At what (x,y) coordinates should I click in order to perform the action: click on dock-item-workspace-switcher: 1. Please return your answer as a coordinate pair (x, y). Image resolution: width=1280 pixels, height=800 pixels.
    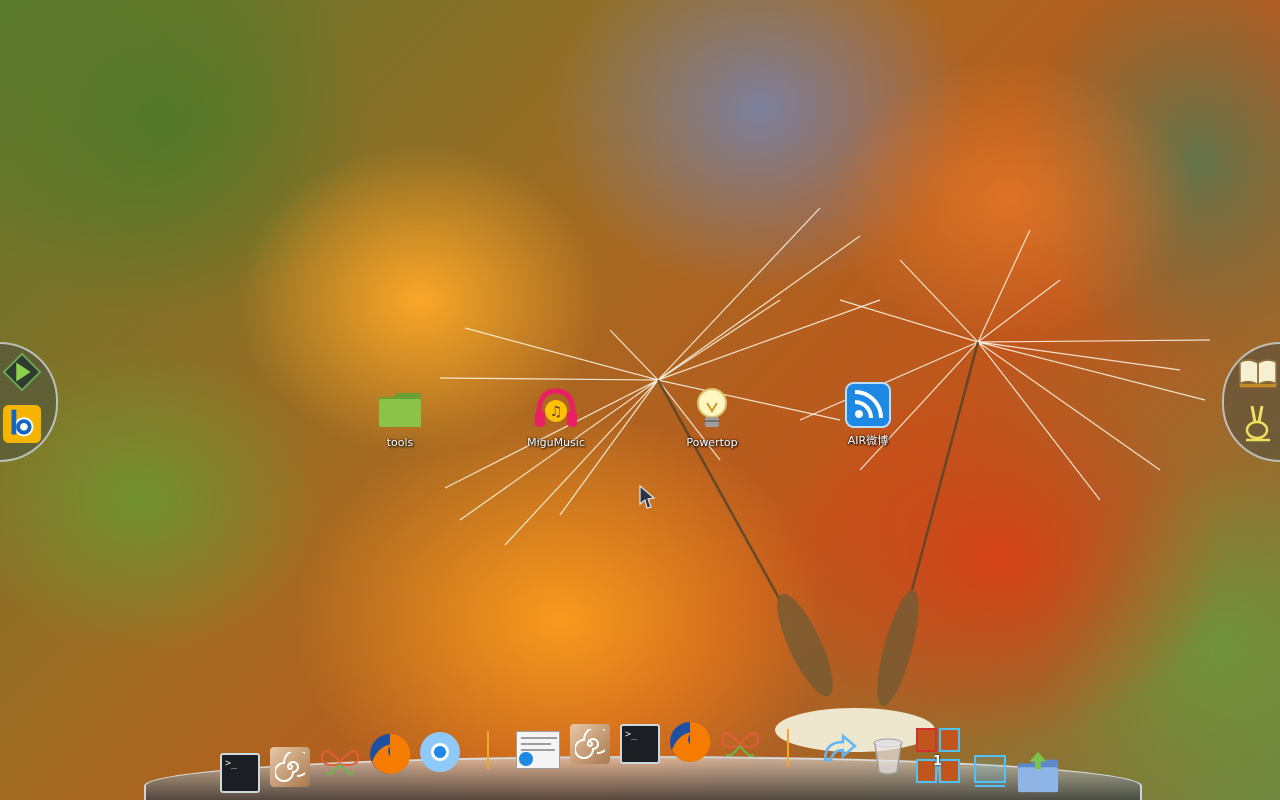
    Looking at the image, I should click on (938, 755).